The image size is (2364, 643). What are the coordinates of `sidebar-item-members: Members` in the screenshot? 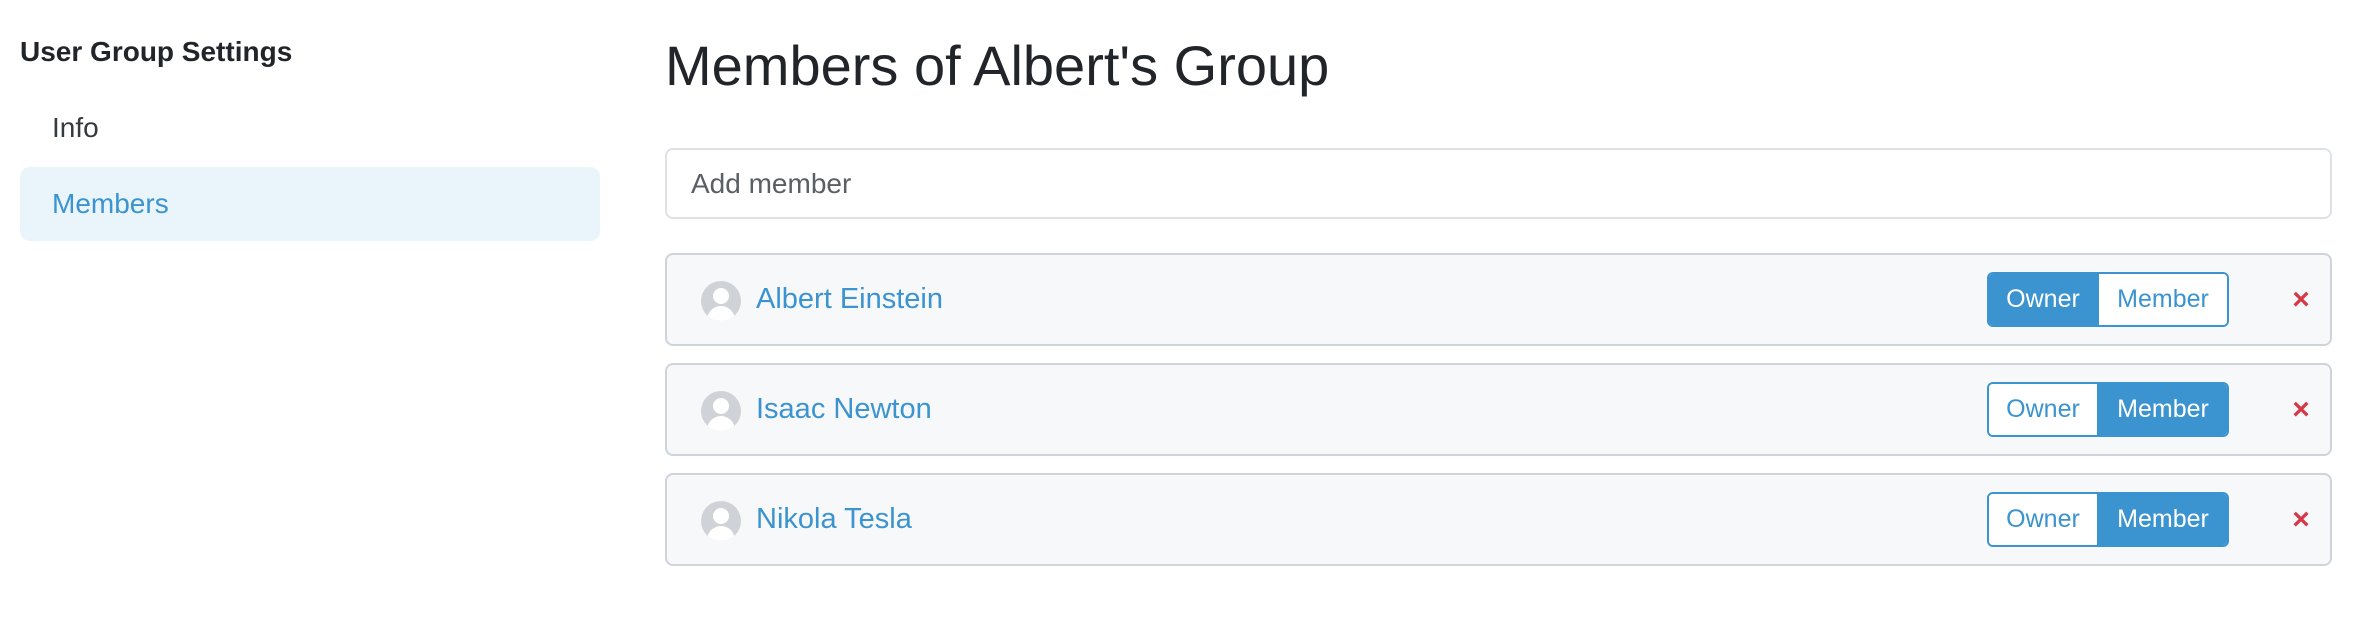 It's located at (310, 204).